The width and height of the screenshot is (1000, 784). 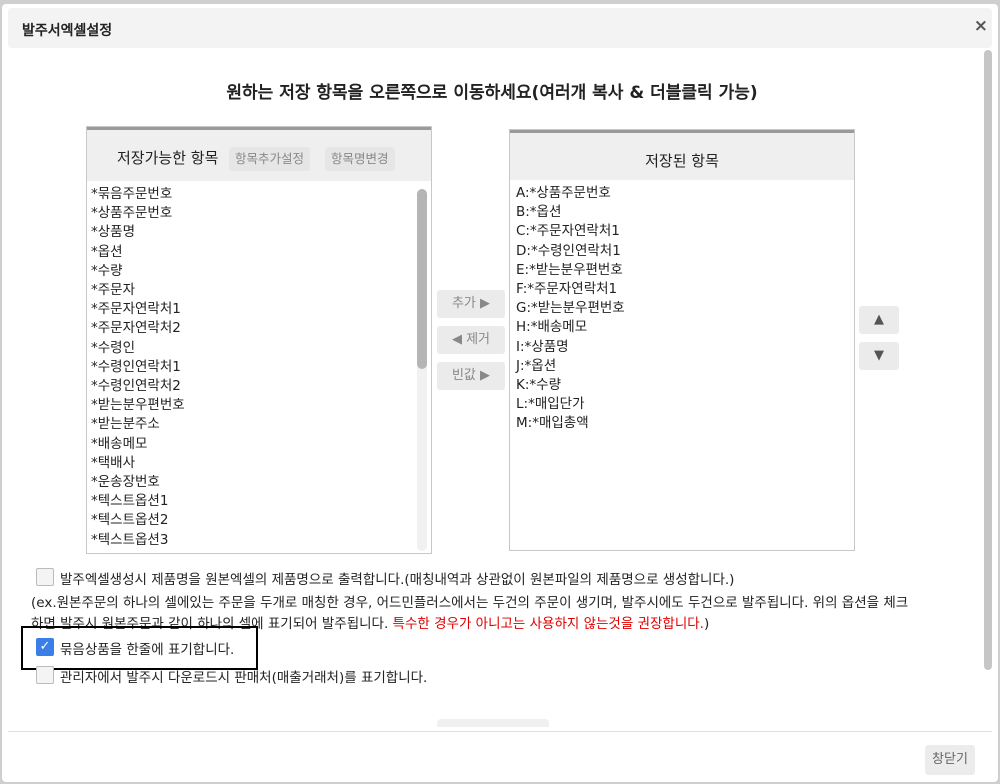 I want to click on list-item: *상품명, so click(x=252, y=232).